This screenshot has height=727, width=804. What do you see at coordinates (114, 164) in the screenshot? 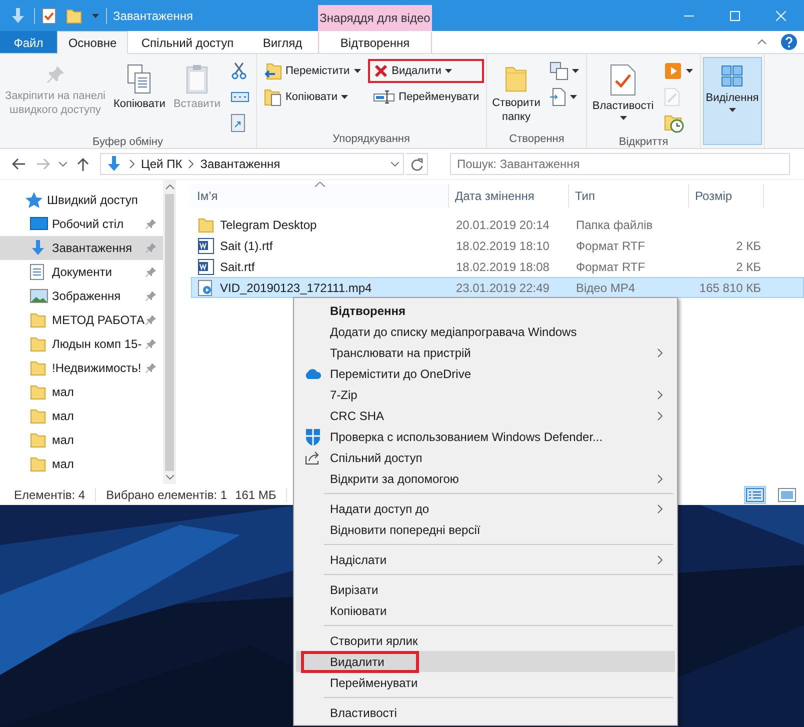
I see `download-arrow-icon` at bounding box center [114, 164].